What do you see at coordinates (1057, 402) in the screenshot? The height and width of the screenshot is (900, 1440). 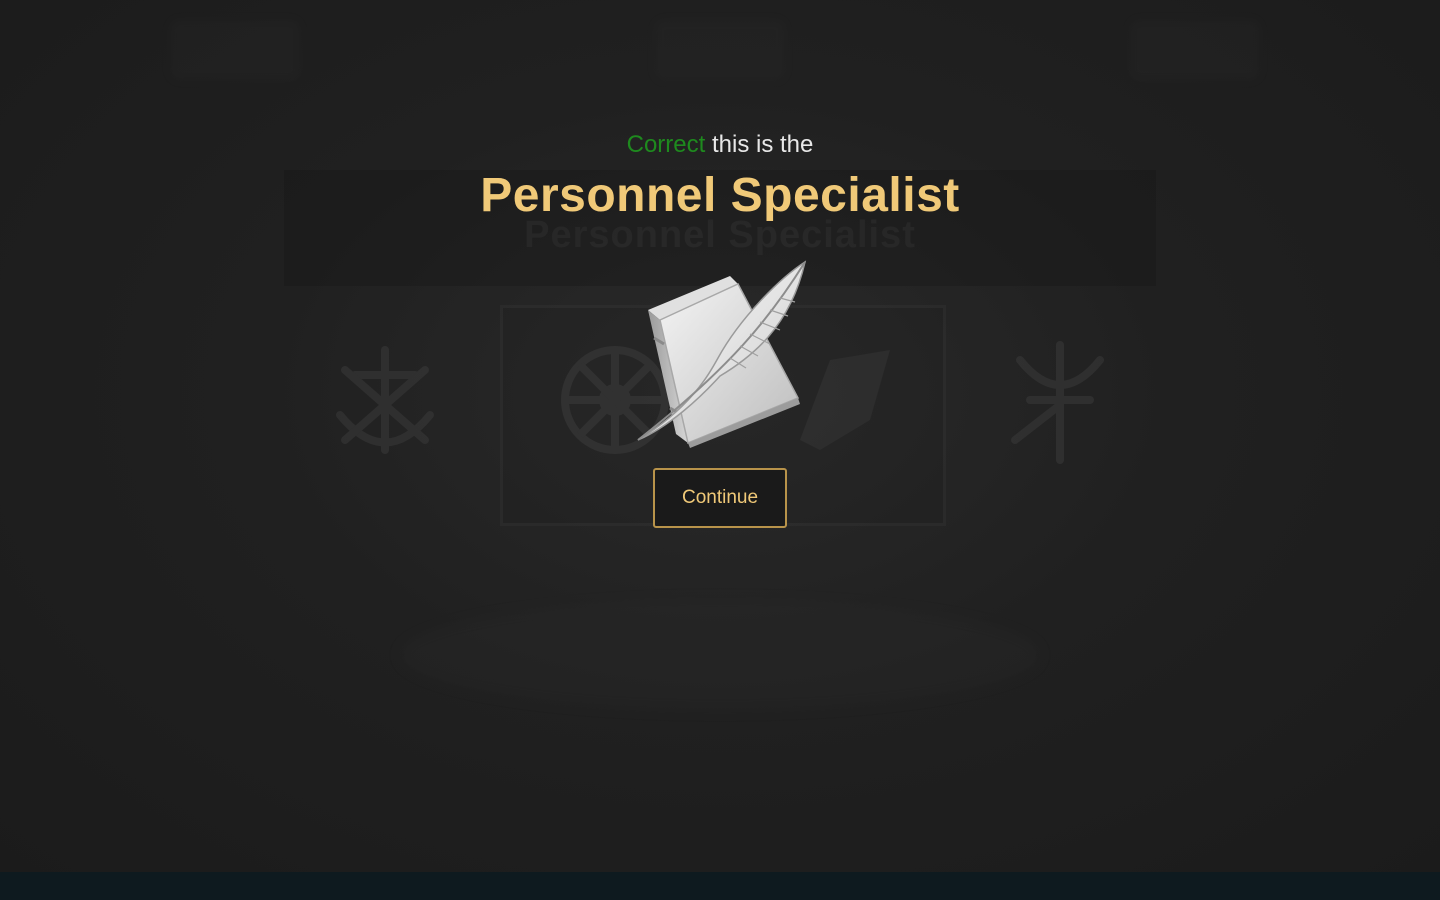 I see `antenna-emblem-icon` at bounding box center [1057, 402].